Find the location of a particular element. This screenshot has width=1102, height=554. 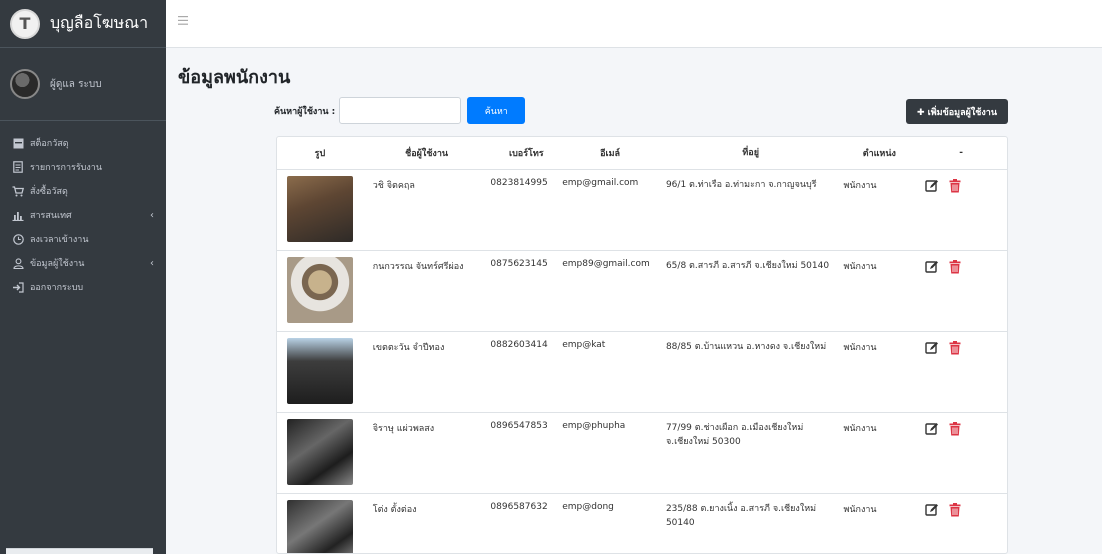

employee-name: เขตตะวัน จำปีทอง is located at coordinates (408, 348).